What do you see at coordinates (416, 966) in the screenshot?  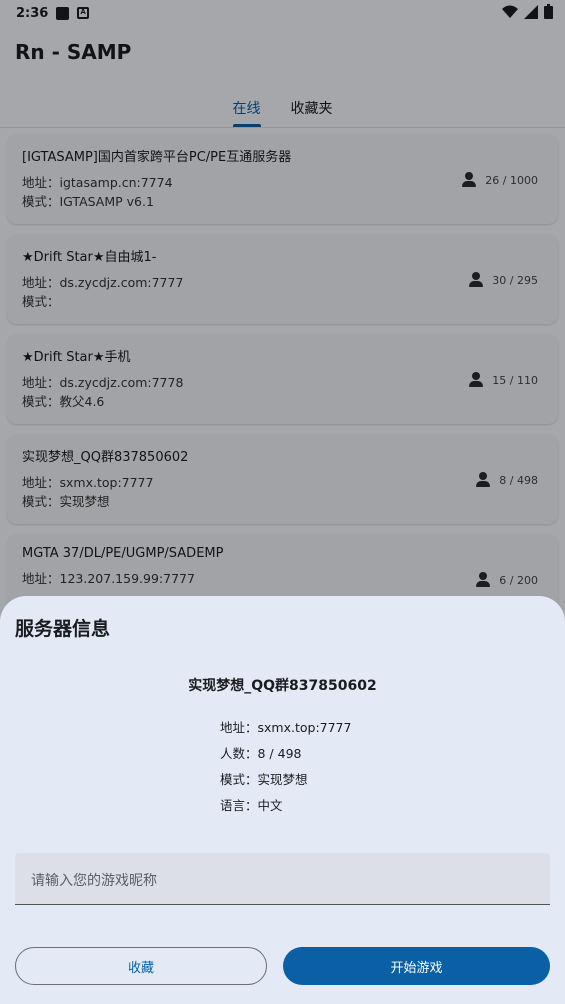 I see `start-game-button: 开始游戏` at bounding box center [416, 966].